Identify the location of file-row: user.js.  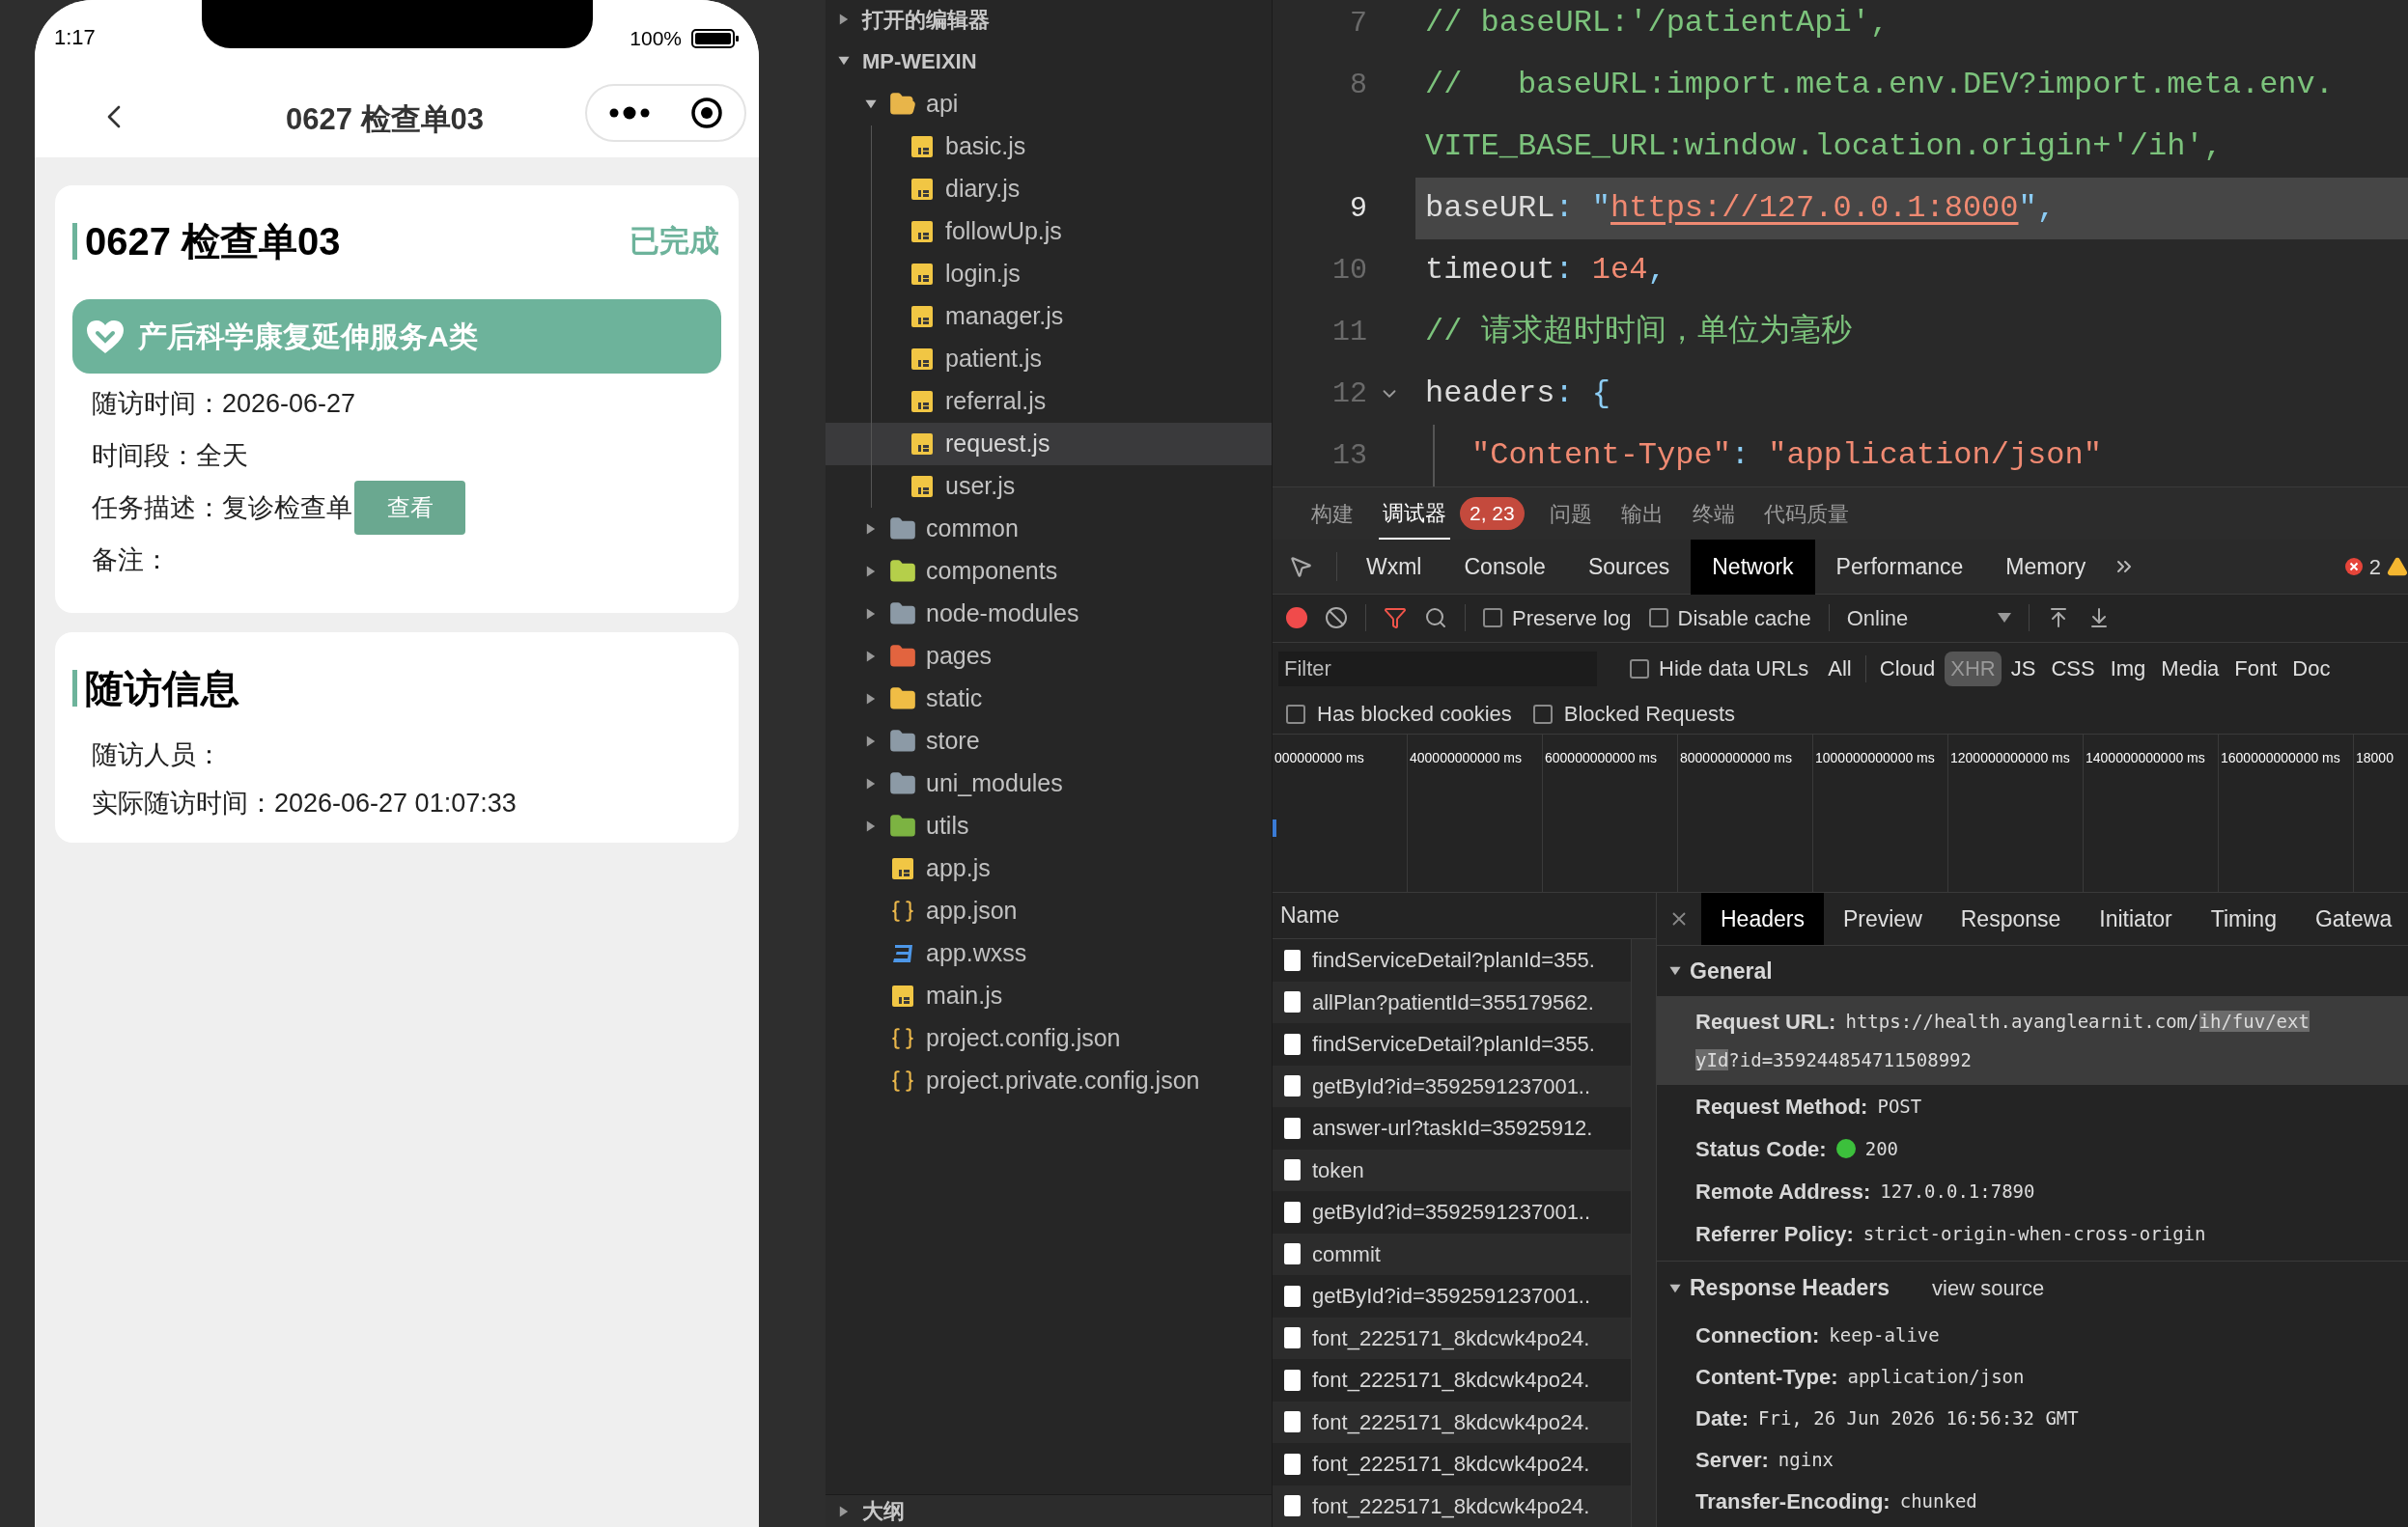
(1049, 487).